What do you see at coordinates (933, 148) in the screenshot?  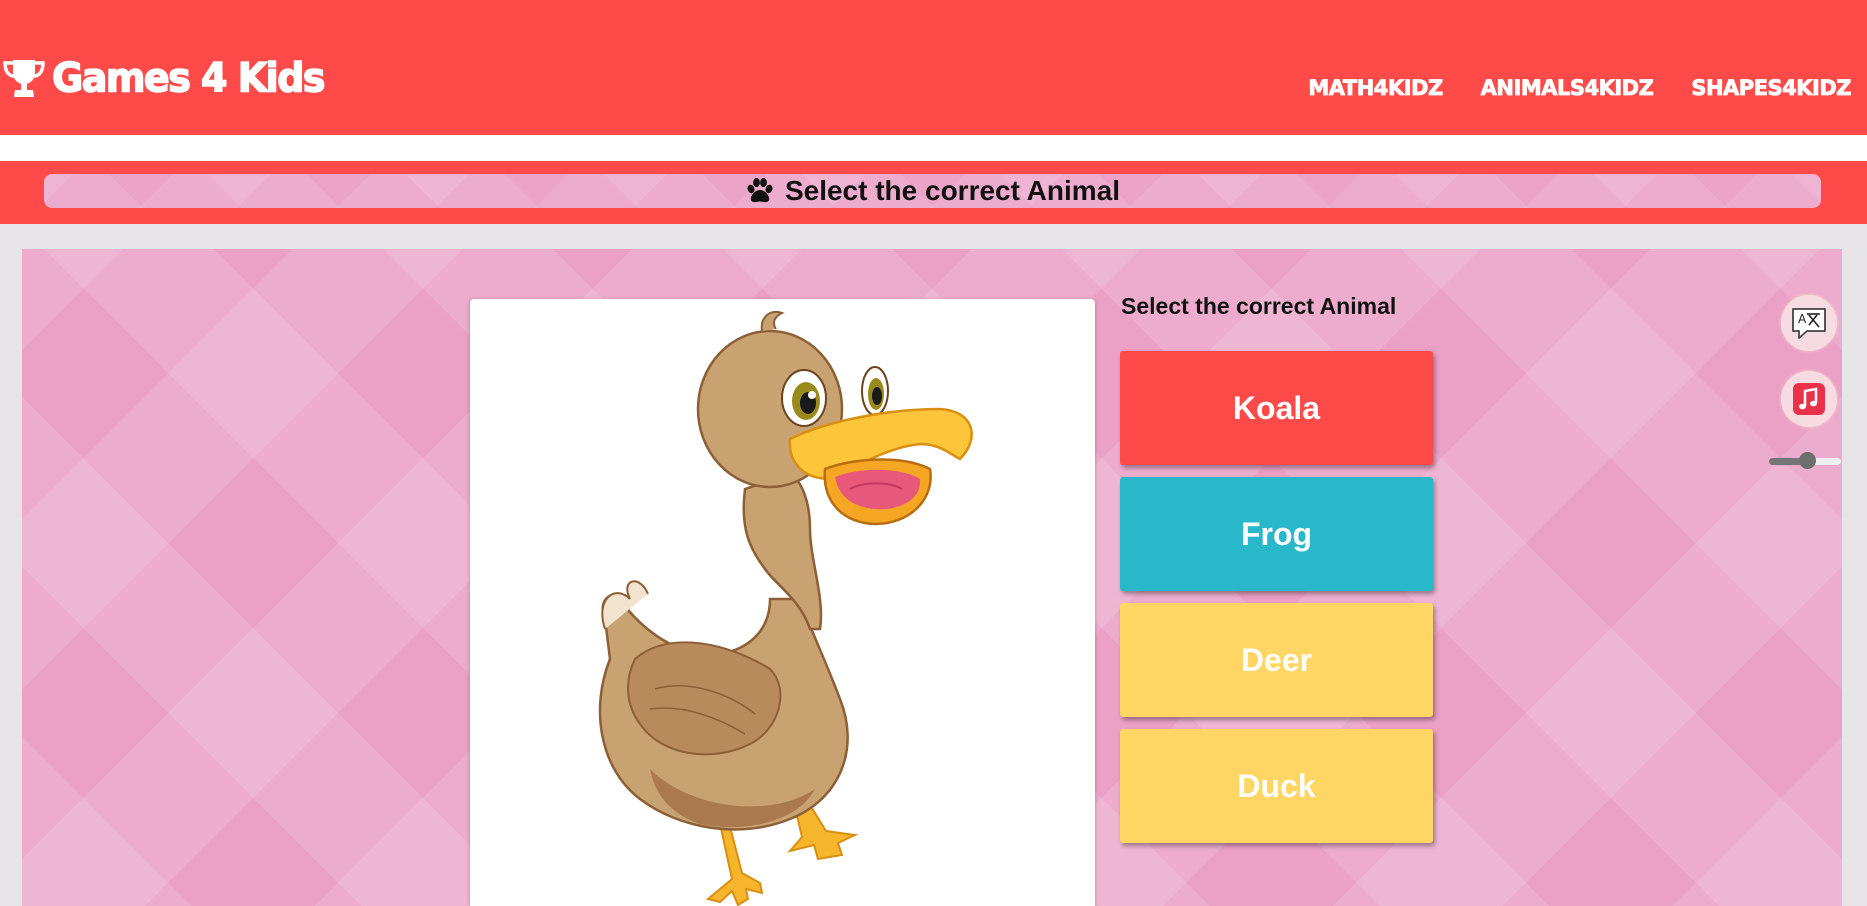 I see `header-divider` at bounding box center [933, 148].